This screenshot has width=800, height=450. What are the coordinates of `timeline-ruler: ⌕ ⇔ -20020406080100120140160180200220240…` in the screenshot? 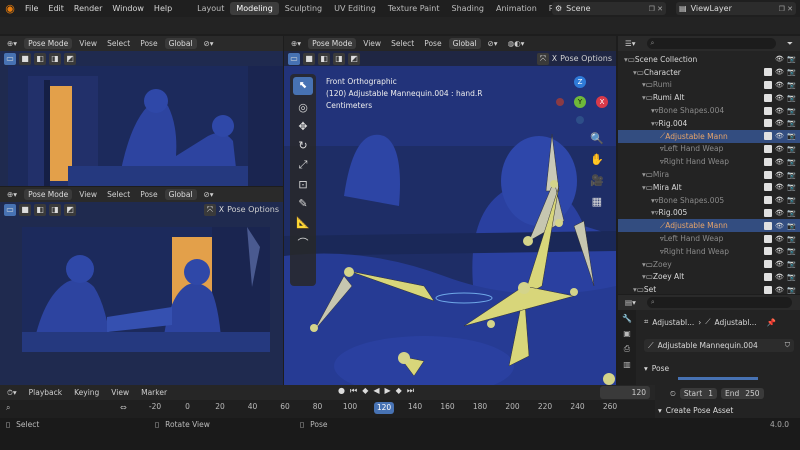 It's located at (327, 409).